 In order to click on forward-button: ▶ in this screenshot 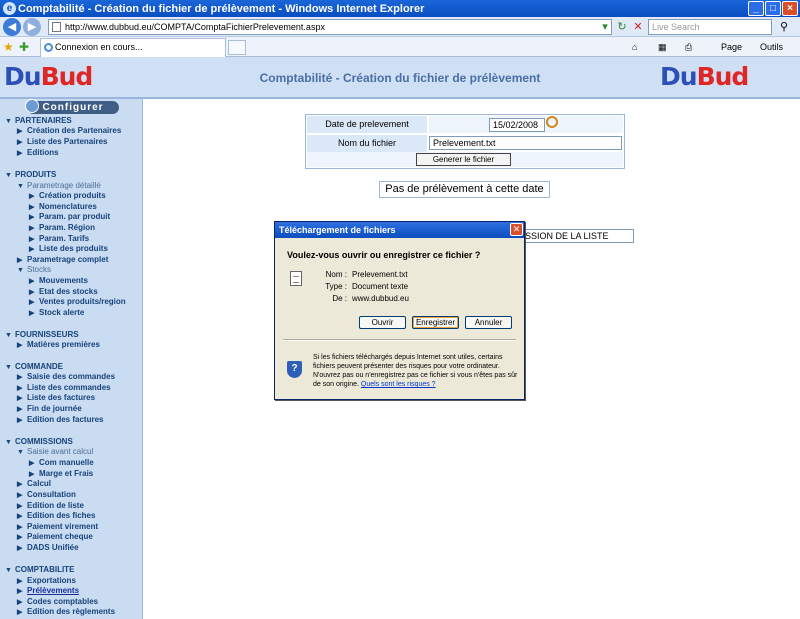, I will do `click(32, 27)`.